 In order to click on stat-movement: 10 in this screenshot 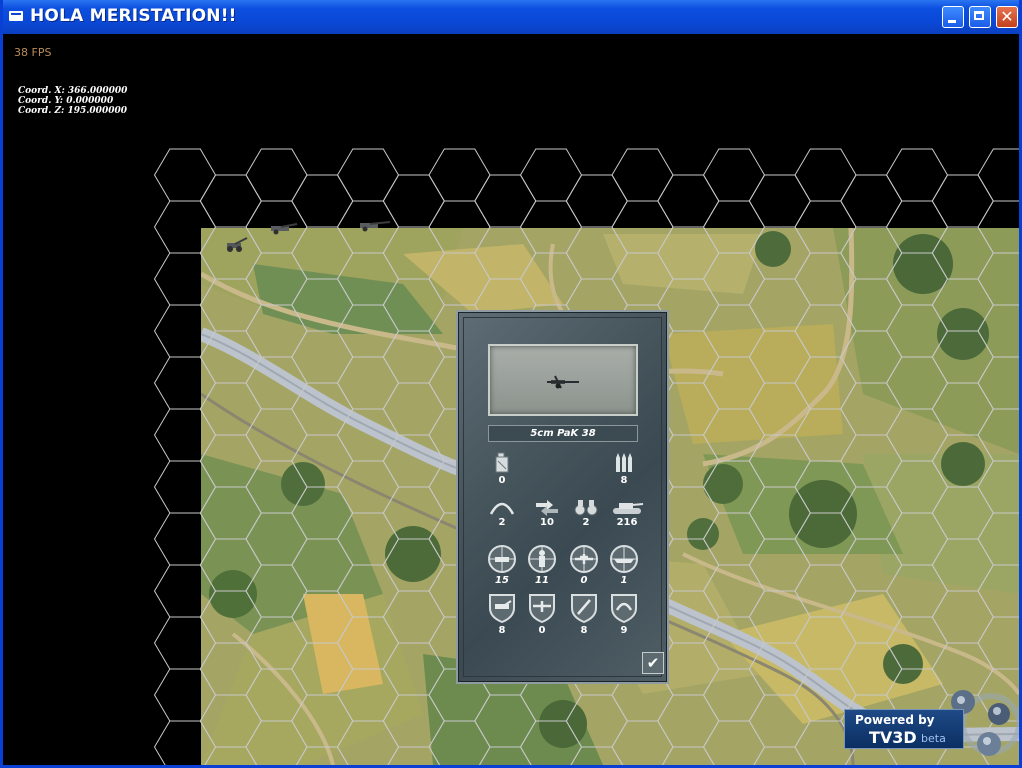, I will do `click(547, 513)`.